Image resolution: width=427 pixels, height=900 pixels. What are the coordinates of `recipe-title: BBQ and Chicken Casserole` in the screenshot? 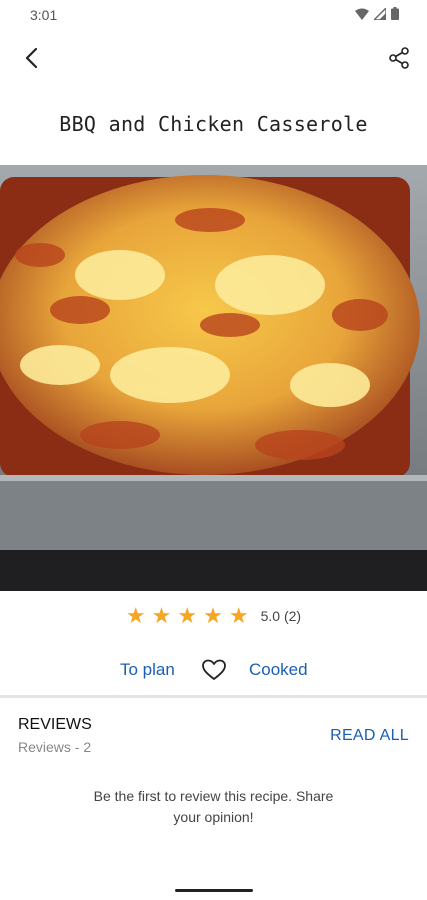 It's located at (213, 124).